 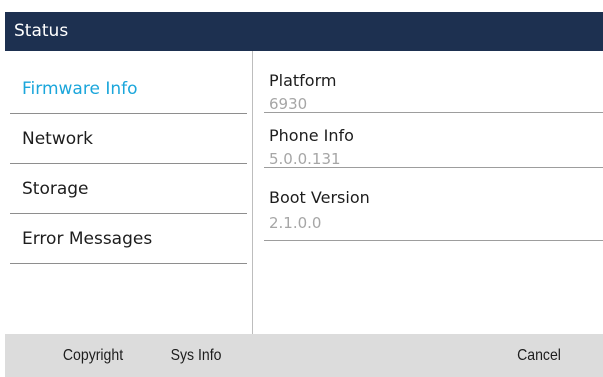 I want to click on field-value: 2.1.0.0, so click(x=295, y=223).